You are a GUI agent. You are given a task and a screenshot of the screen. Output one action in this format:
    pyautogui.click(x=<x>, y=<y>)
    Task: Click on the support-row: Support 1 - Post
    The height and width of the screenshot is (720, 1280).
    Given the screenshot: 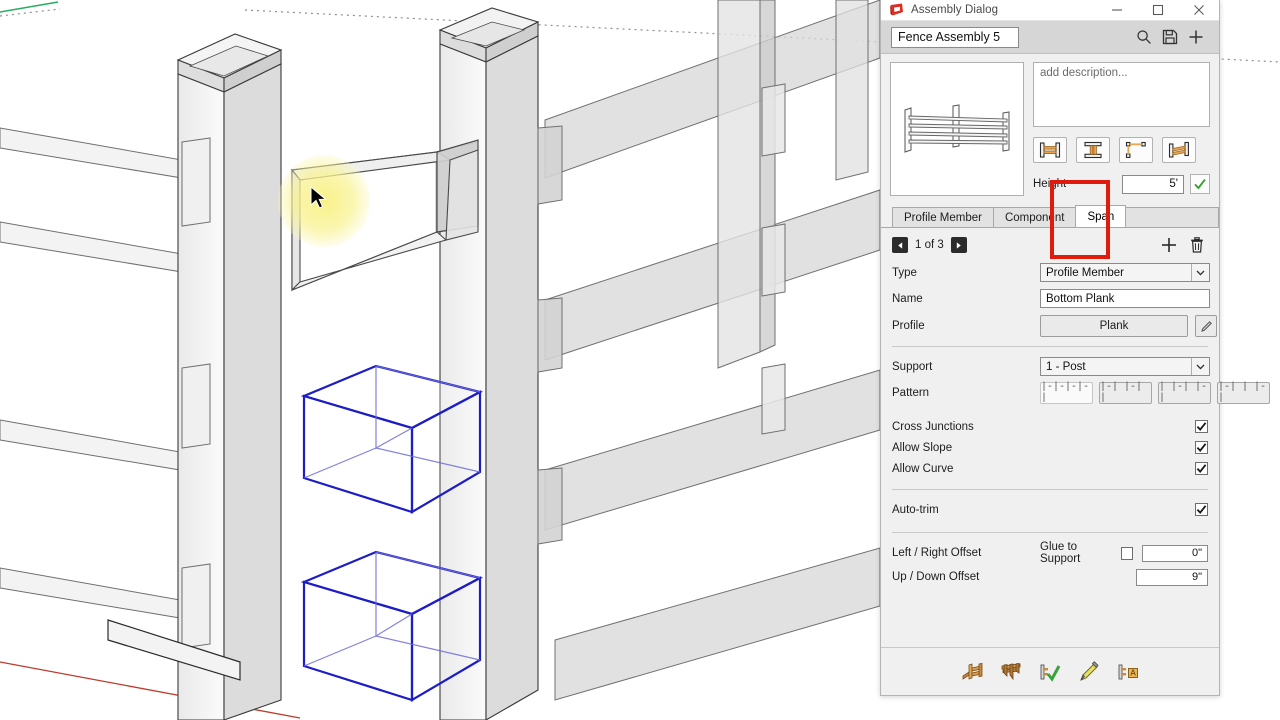 What is the action you would take?
    pyautogui.click(x=1051, y=366)
    